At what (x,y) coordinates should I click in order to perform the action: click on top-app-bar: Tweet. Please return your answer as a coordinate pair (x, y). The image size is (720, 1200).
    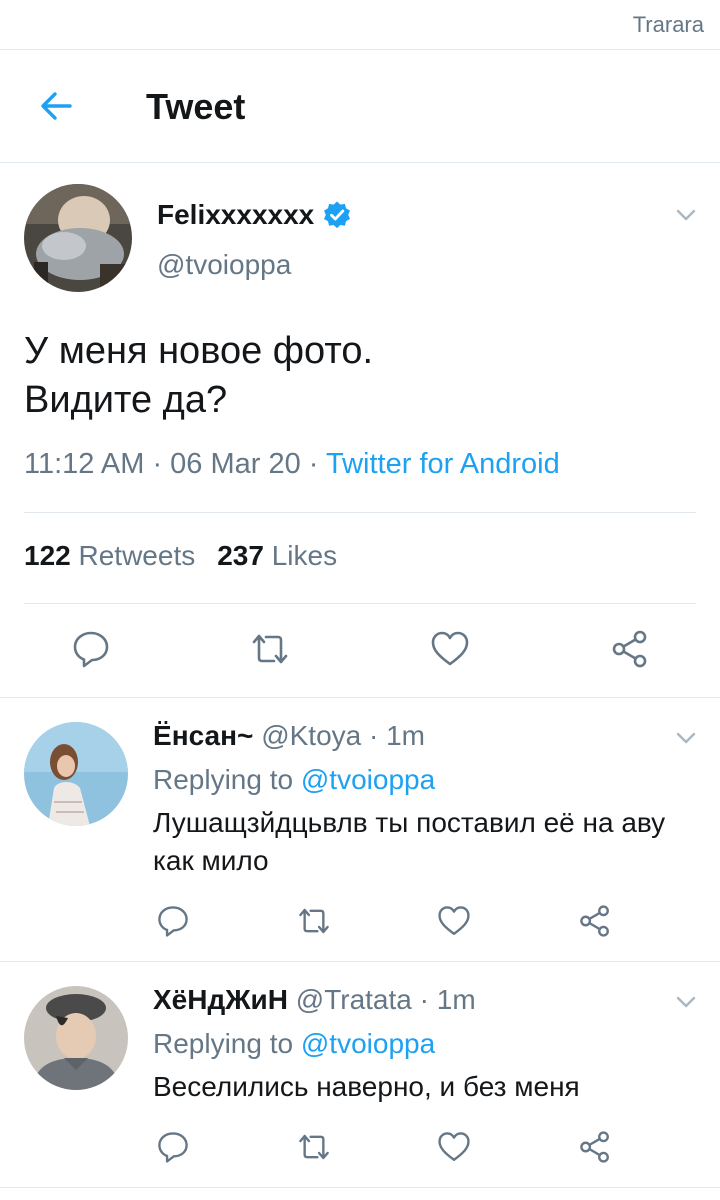
    Looking at the image, I should click on (360, 106).